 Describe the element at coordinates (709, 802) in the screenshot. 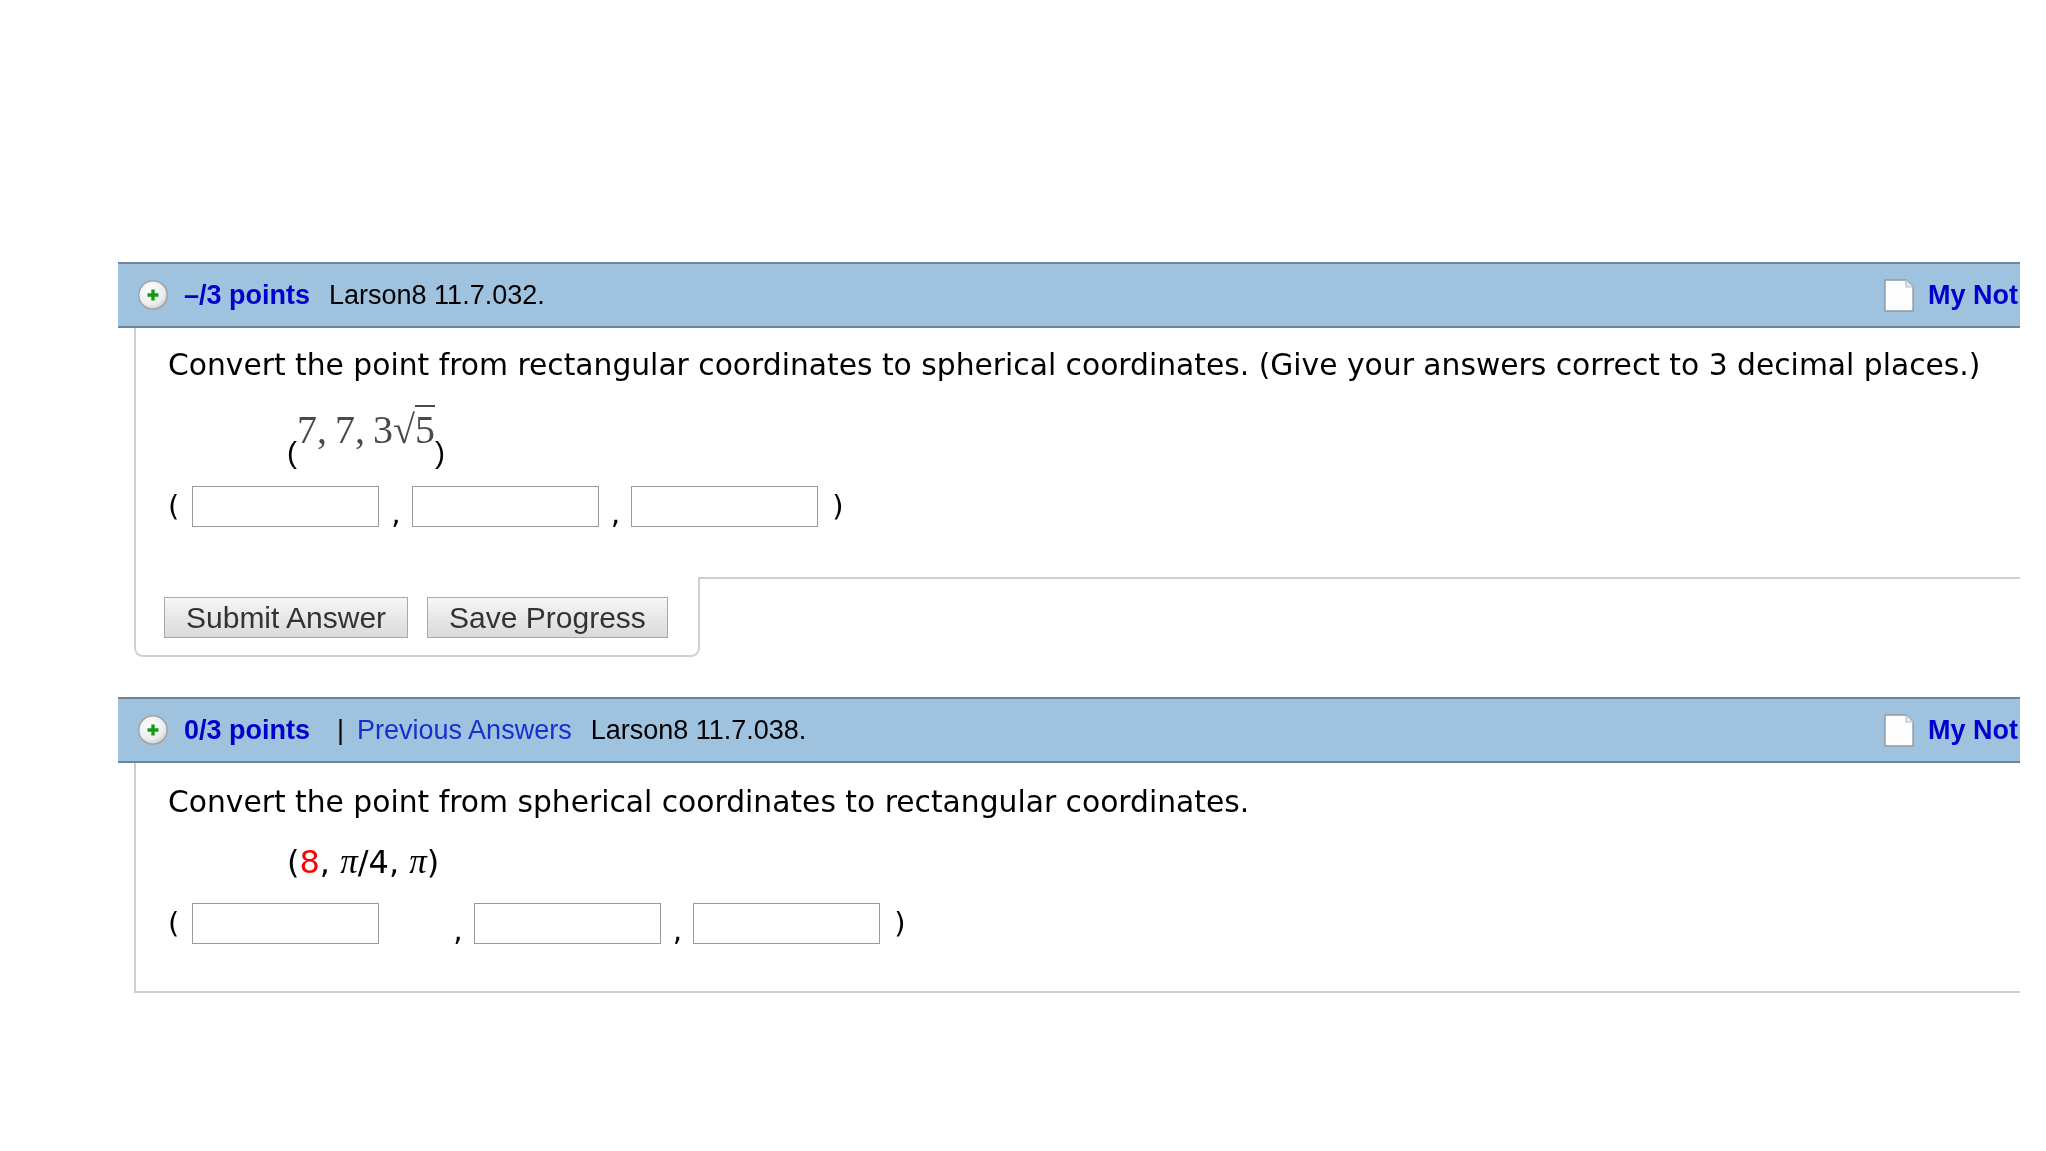

I see `question-text: Convert the point from spherical coordinates to rectangular coordinates.` at that location.